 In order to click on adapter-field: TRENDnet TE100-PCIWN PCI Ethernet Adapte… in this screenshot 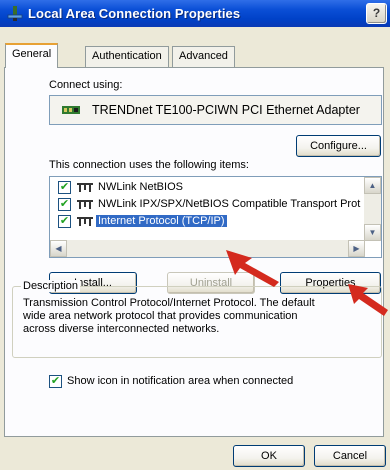, I will do `click(215, 110)`.